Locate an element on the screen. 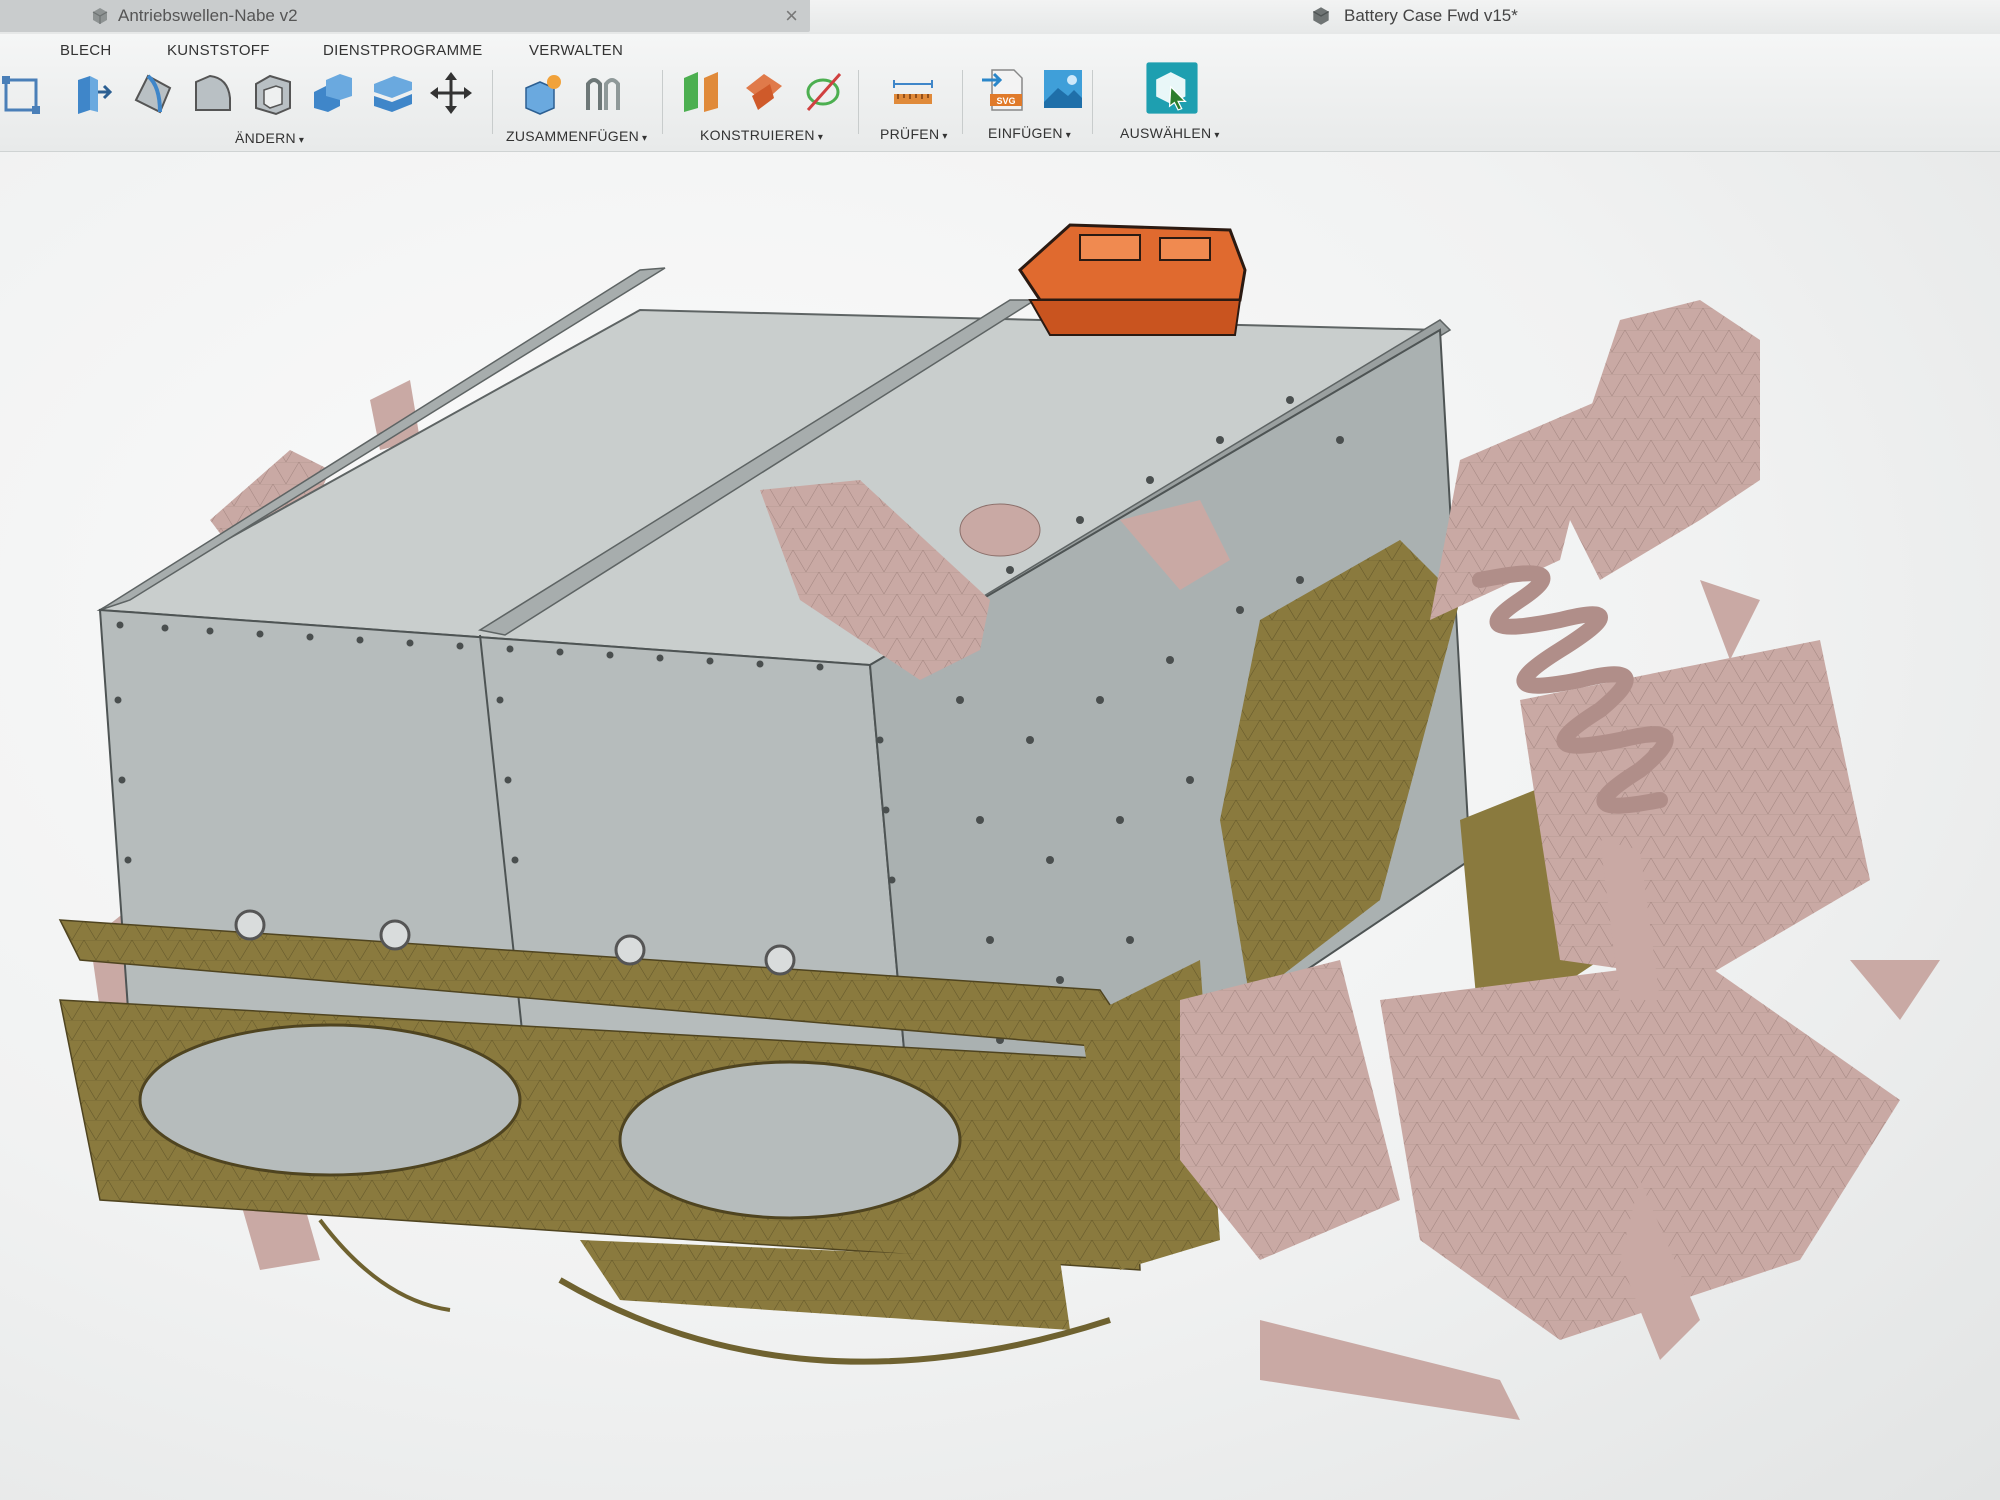  new-component-icon is located at coordinates (543, 95).